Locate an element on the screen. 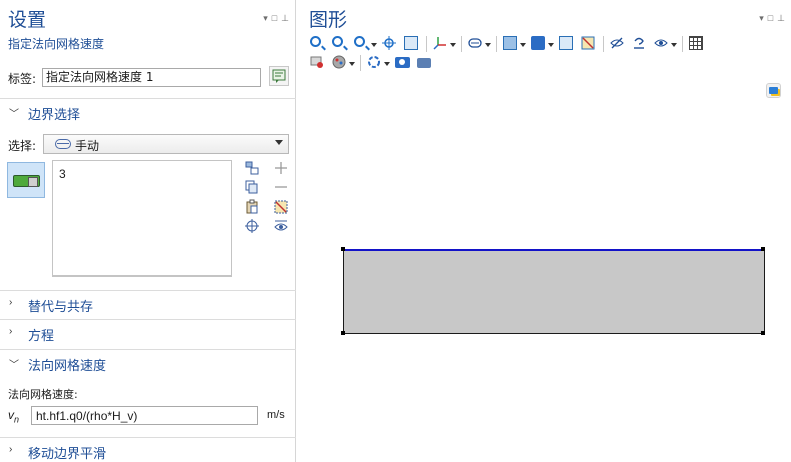 This screenshot has width=791, height=462. zoom-in-button is located at coordinates (318, 44).